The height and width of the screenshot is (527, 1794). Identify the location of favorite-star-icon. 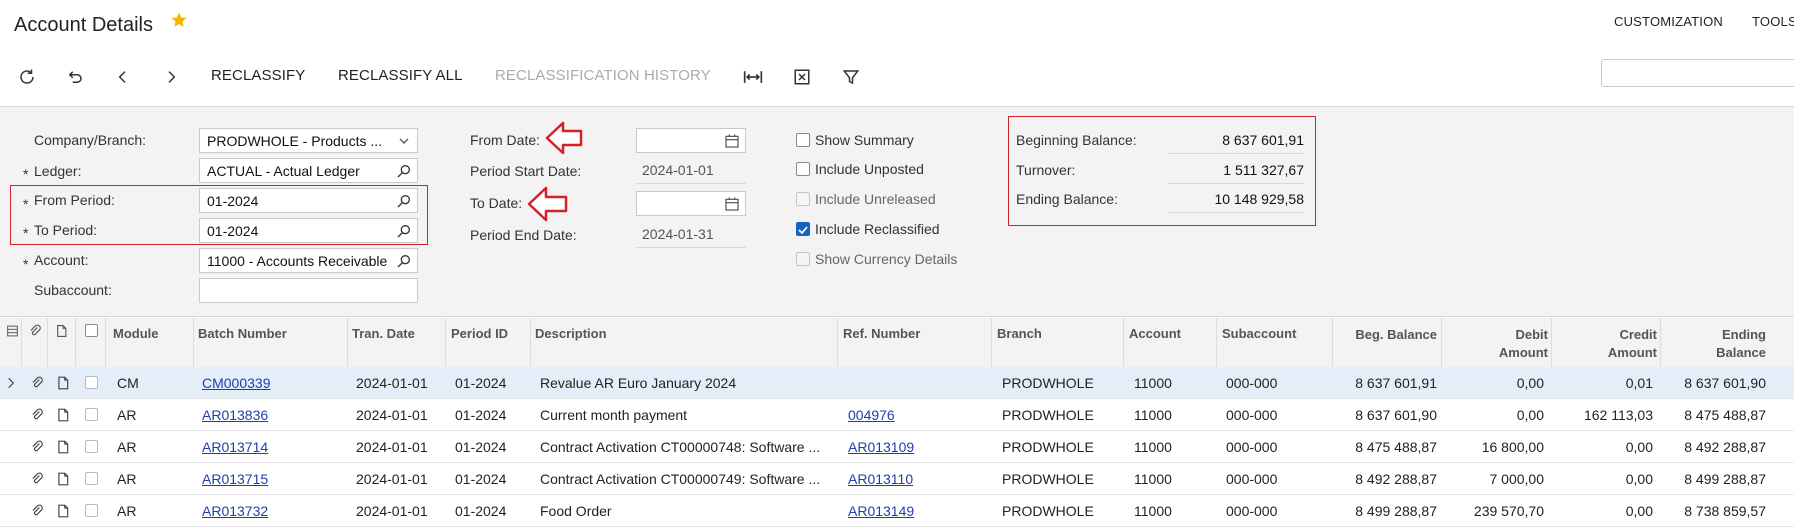
(179, 20).